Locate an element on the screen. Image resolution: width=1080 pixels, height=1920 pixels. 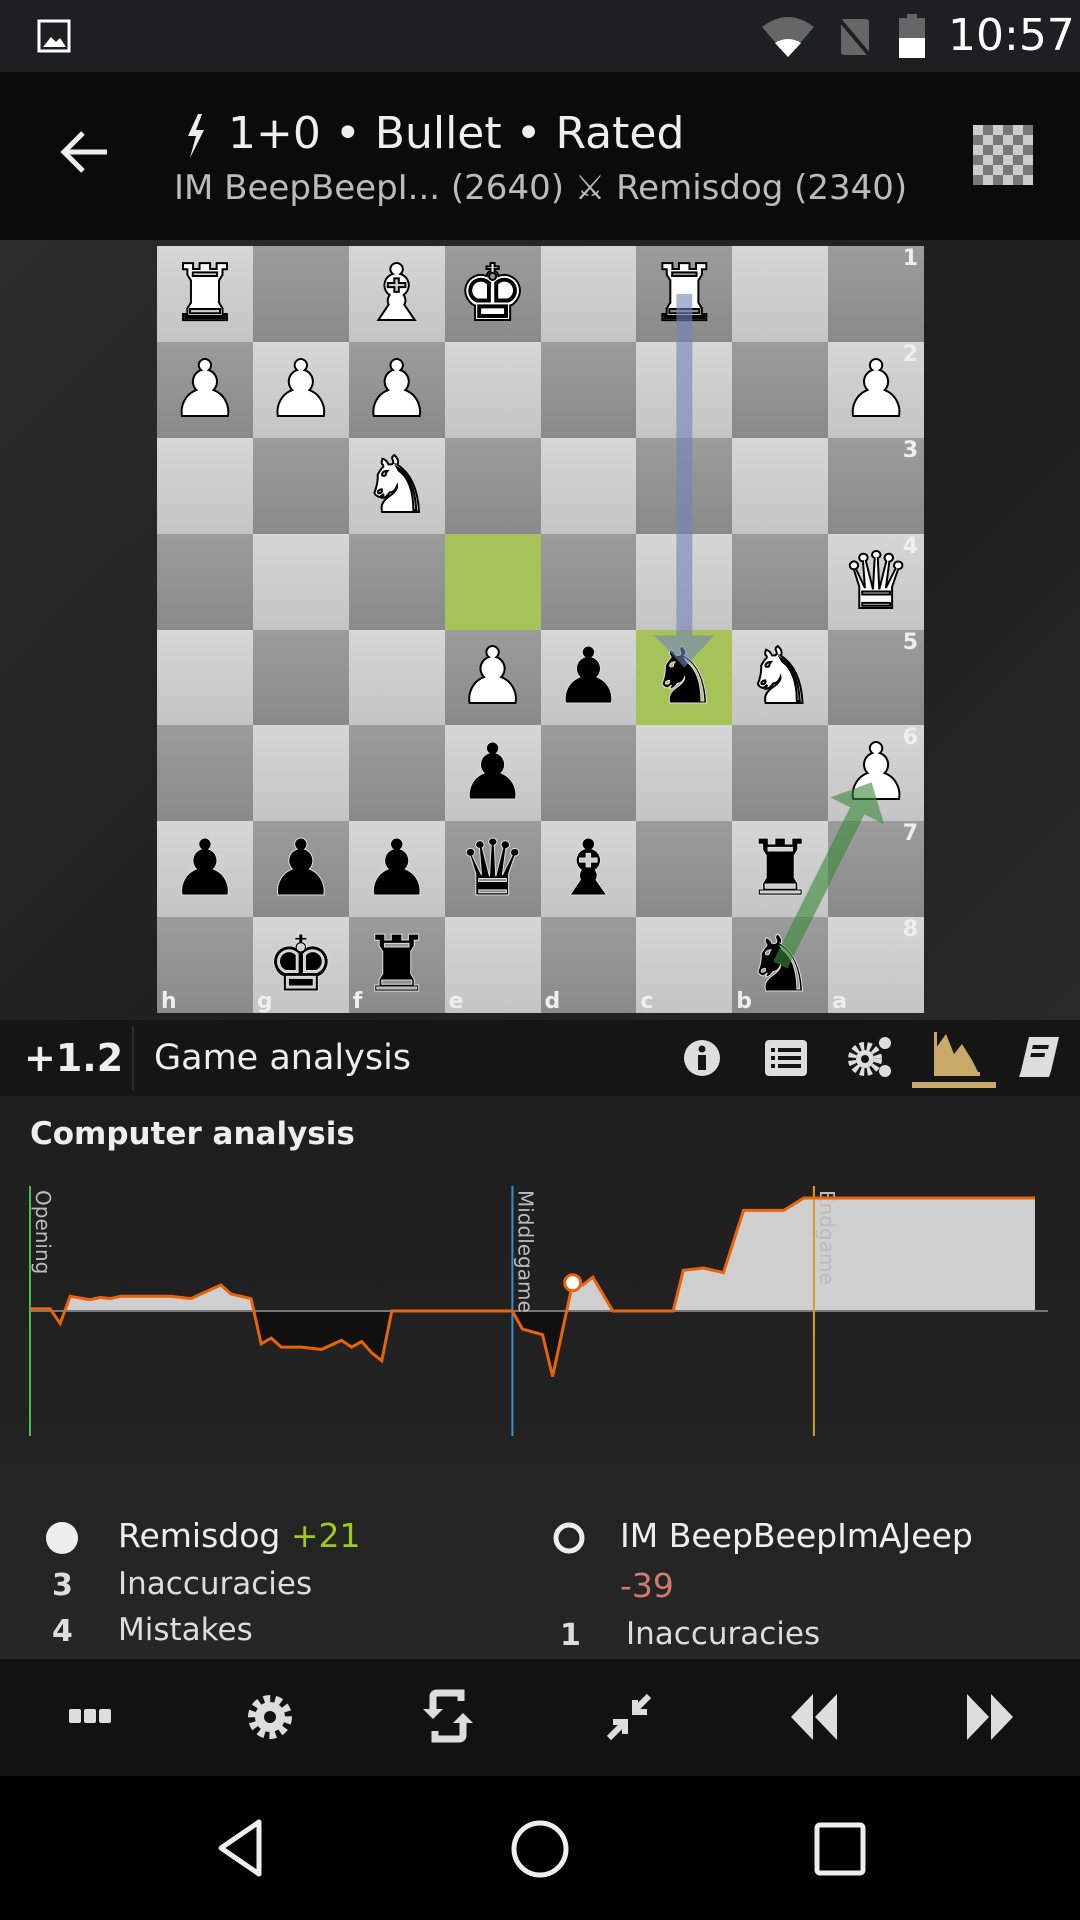
square-f4 is located at coordinates (396, 581).